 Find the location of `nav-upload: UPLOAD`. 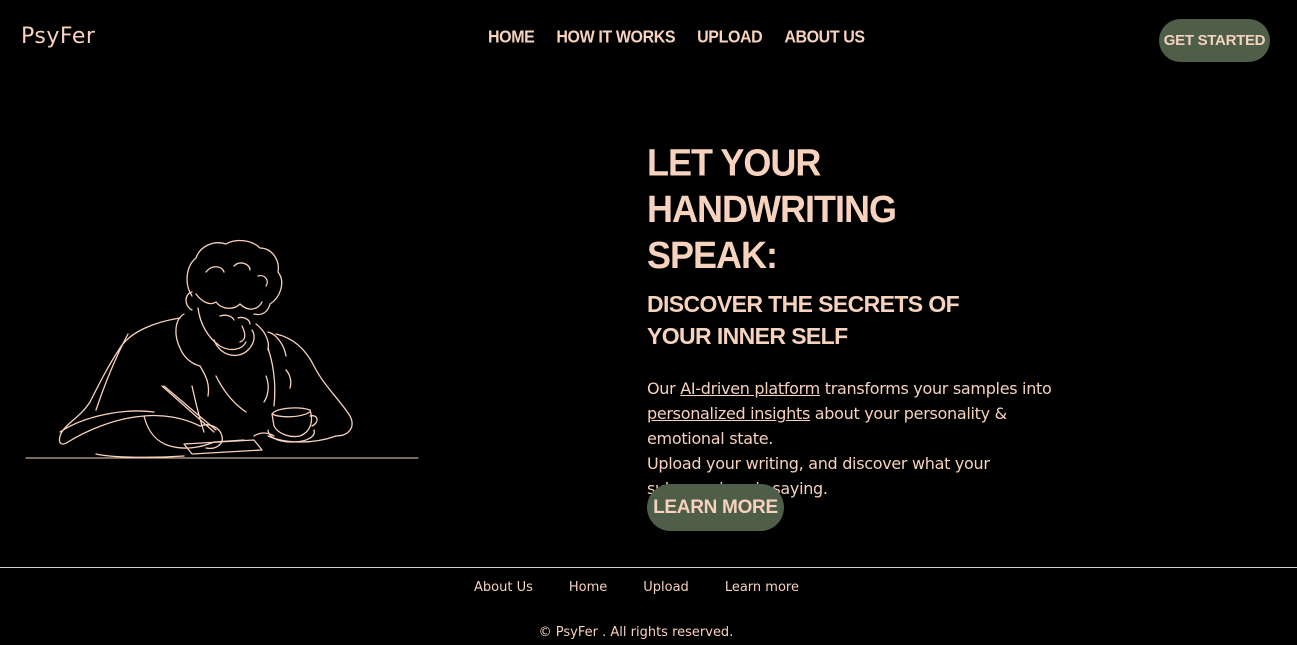

nav-upload: UPLOAD is located at coordinates (730, 37).